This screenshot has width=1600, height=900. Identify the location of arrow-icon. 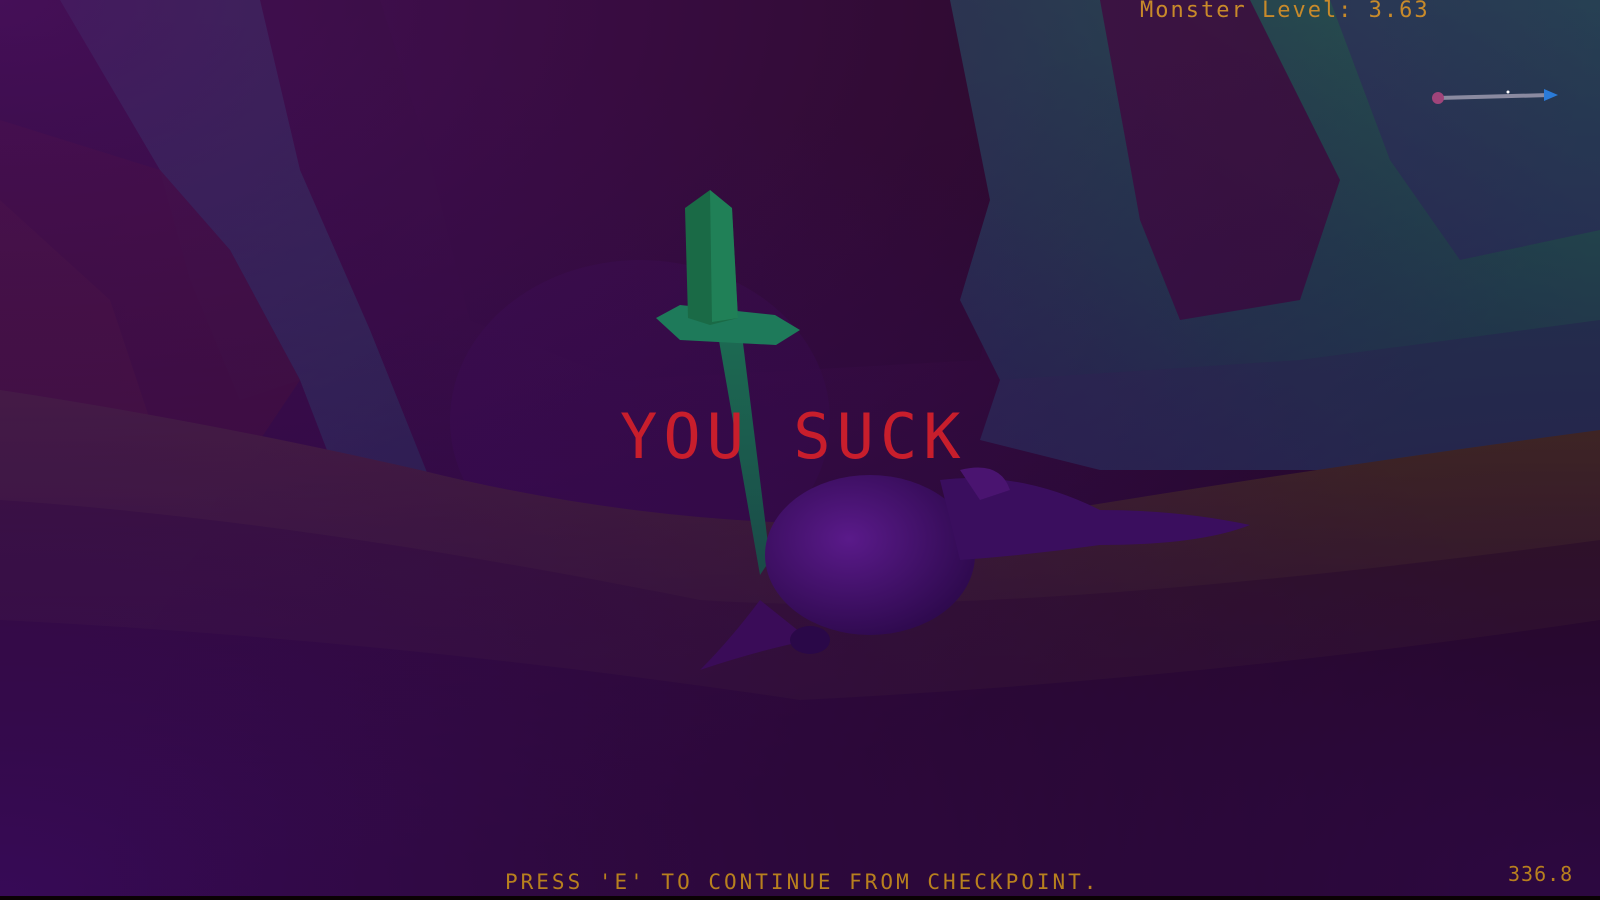
(1551, 95).